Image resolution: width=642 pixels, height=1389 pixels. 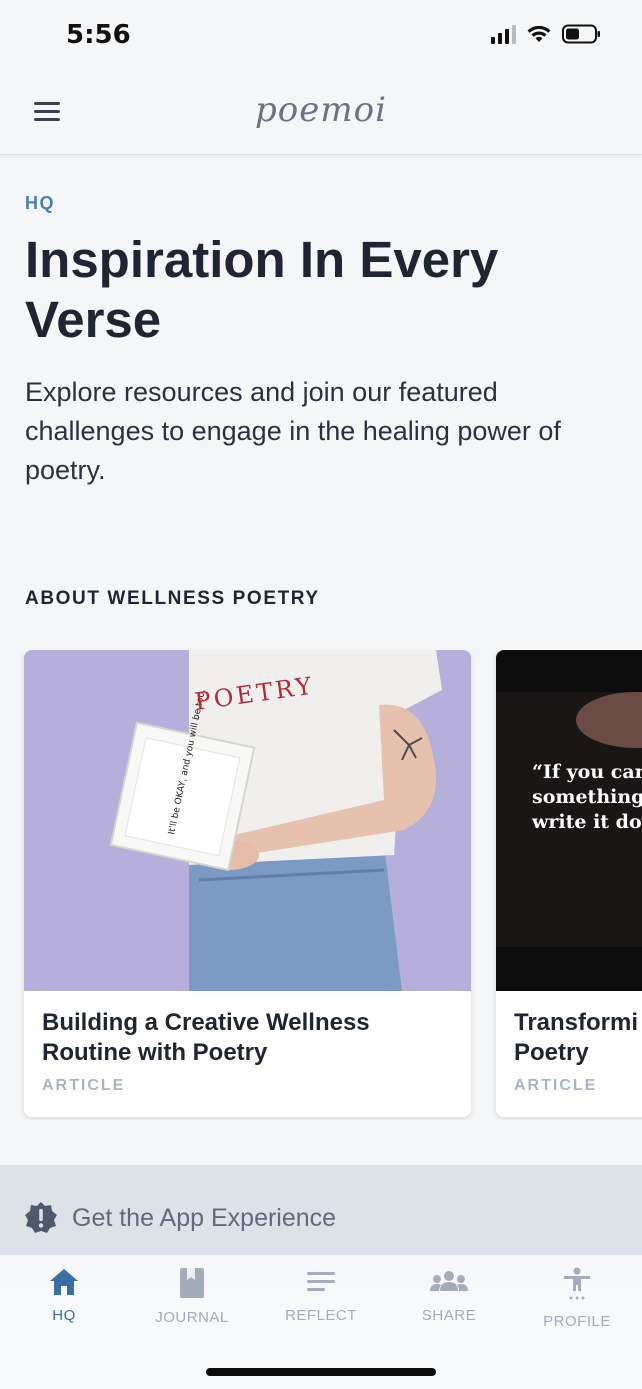 I want to click on tab-label: PROFILE, so click(x=577, y=1321).